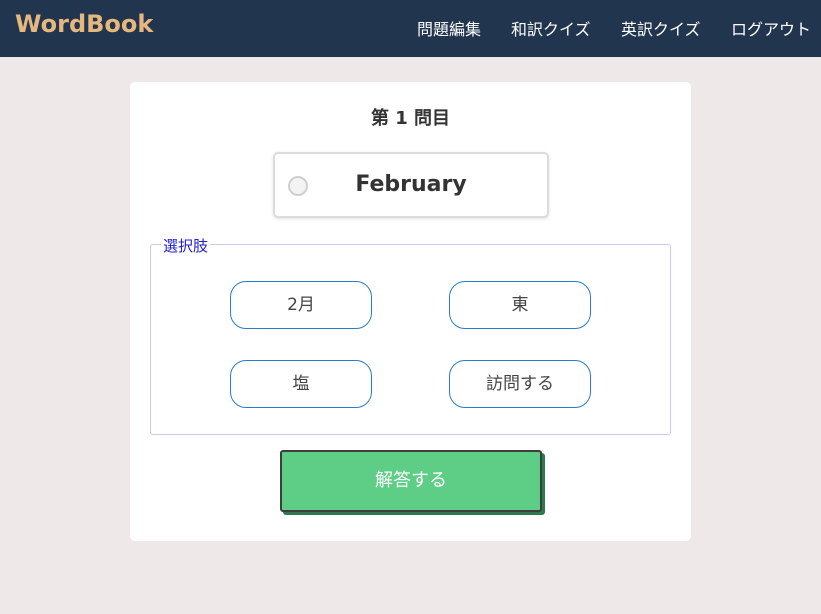  I want to click on word-box: February, so click(411, 185).